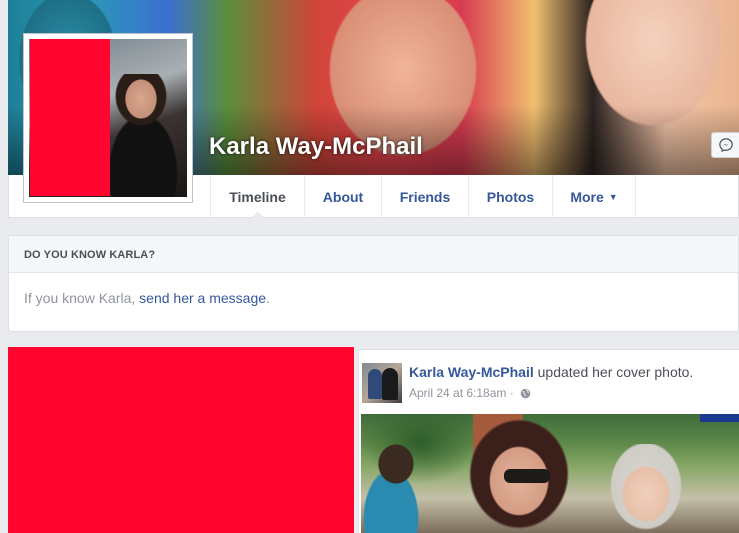  I want to click on tab-friends: Friends, so click(424, 196).